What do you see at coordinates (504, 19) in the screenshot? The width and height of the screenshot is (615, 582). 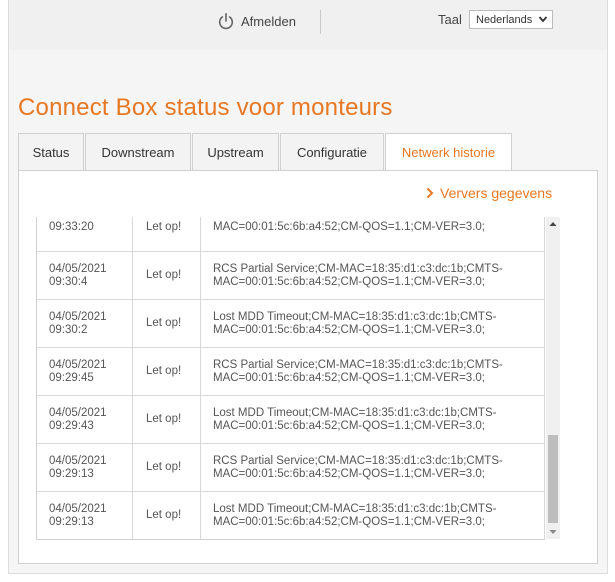 I see `language-selected-value: Nederlands` at bounding box center [504, 19].